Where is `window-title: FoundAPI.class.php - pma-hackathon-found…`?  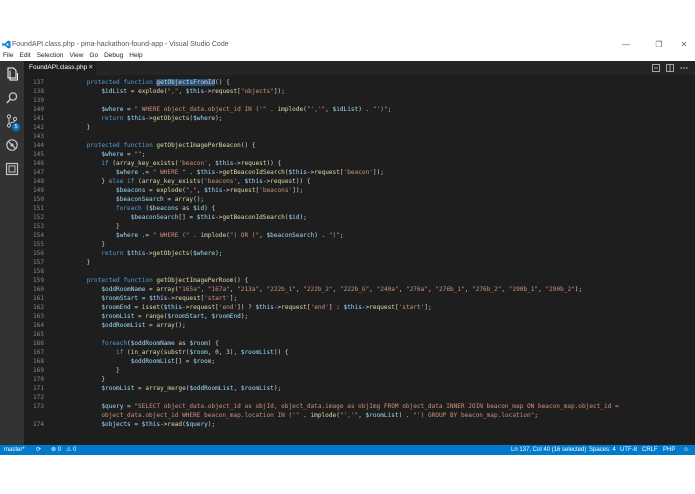
window-title: FoundAPI.class.php - pma-hackathon-found… is located at coordinates (120, 44).